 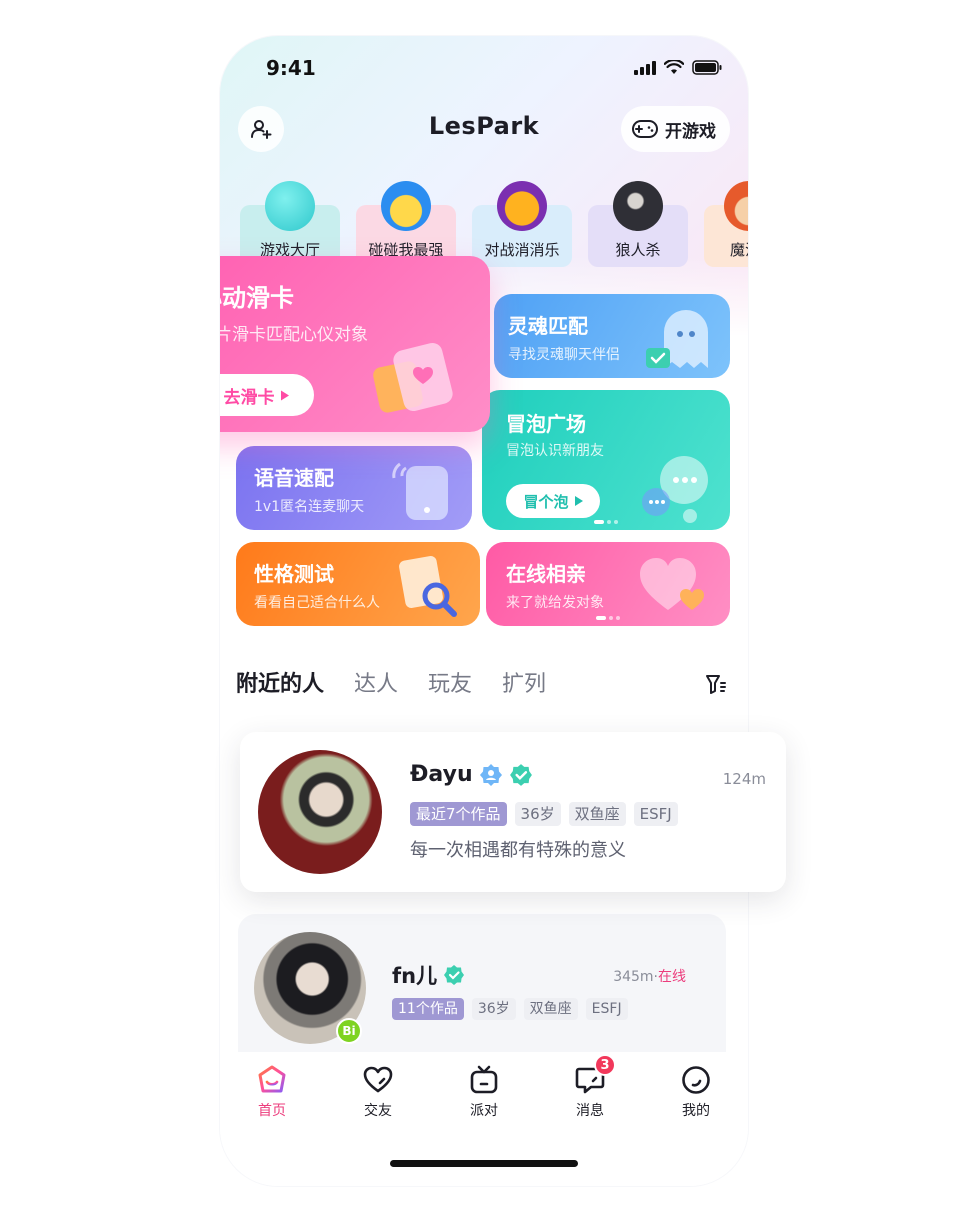 I want to click on nav-party: 派对, so click(x=484, y=1092).